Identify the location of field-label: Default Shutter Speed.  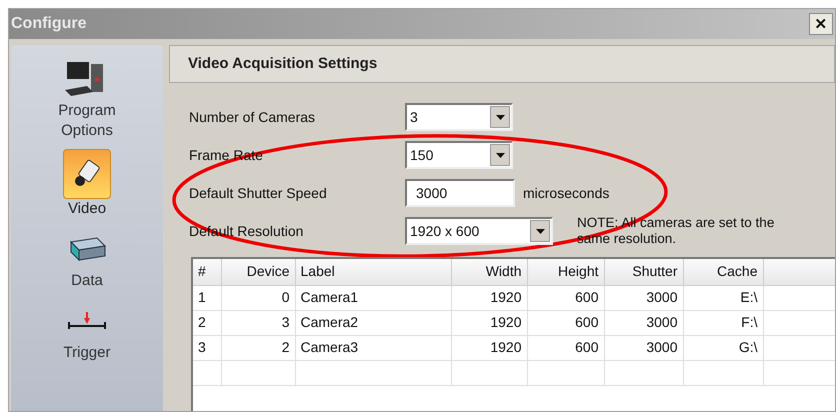
(258, 192).